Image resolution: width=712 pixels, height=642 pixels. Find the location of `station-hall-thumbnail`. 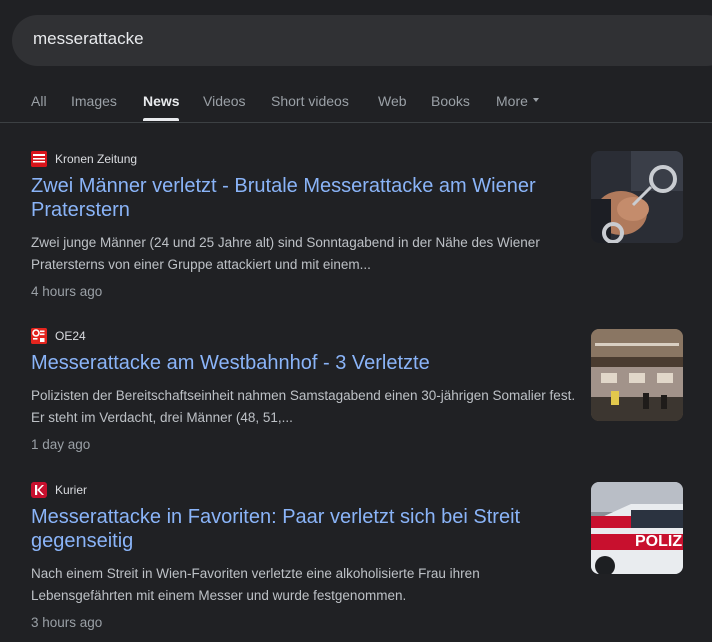

station-hall-thumbnail is located at coordinates (637, 375).